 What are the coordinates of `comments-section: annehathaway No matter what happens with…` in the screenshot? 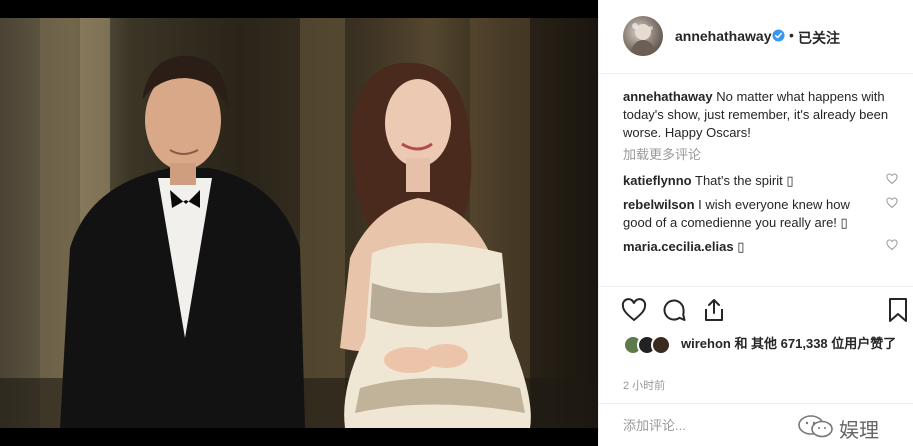 It's located at (760, 175).